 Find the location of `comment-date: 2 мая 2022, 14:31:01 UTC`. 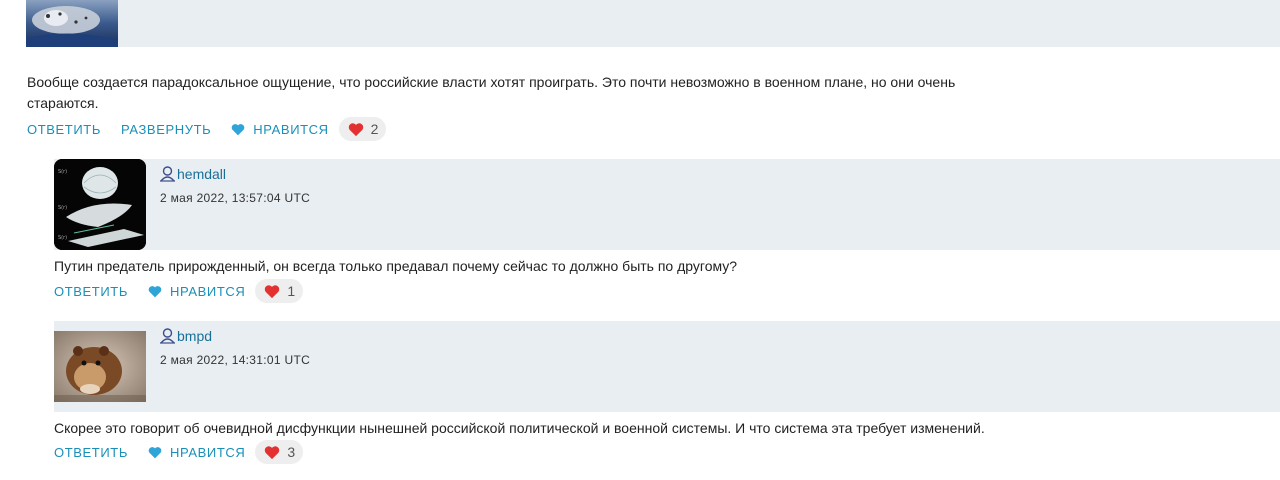

comment-date: 2 мая 2022, 14:31:01 UTC is located at coordinates (235, 360).